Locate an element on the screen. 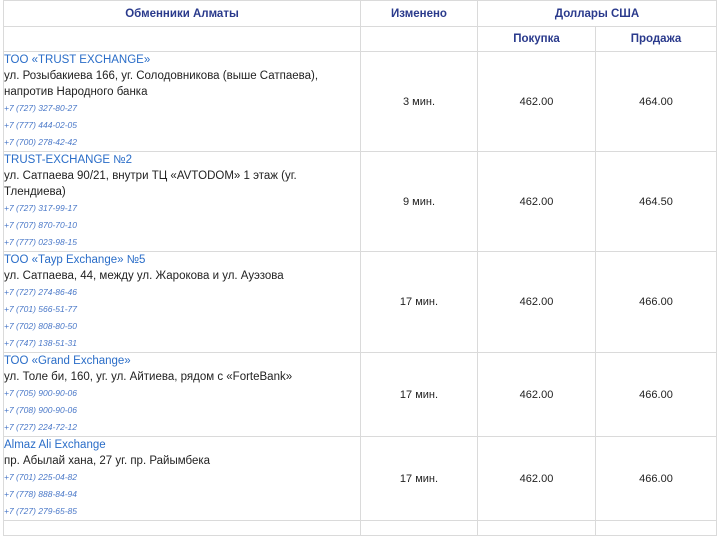 This screenshot has width=719, height=536. phone-link: +7 (777) 444-02-05 is located at coordinates (182, 125).